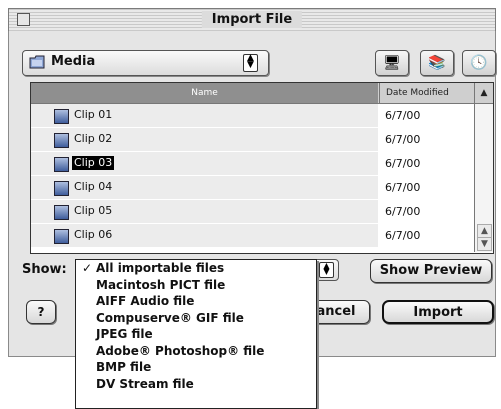 The width and height of the screenshot is (501, 409). What do you see at coordinates (37, 62) in the screenshot?
I see `folder-icon` at bounding box center [37, 62].